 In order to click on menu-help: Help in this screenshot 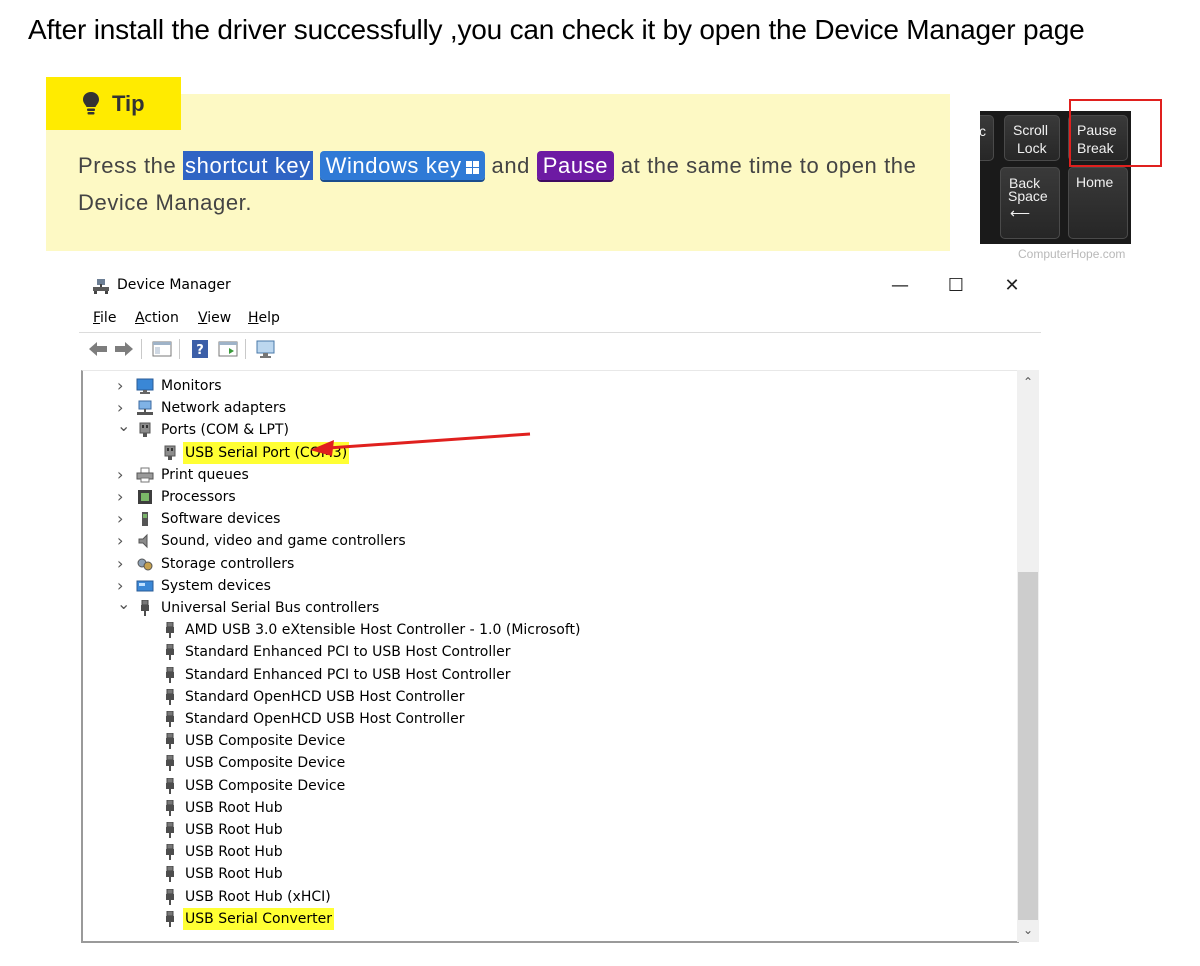, I will do `click(264, 318)`.